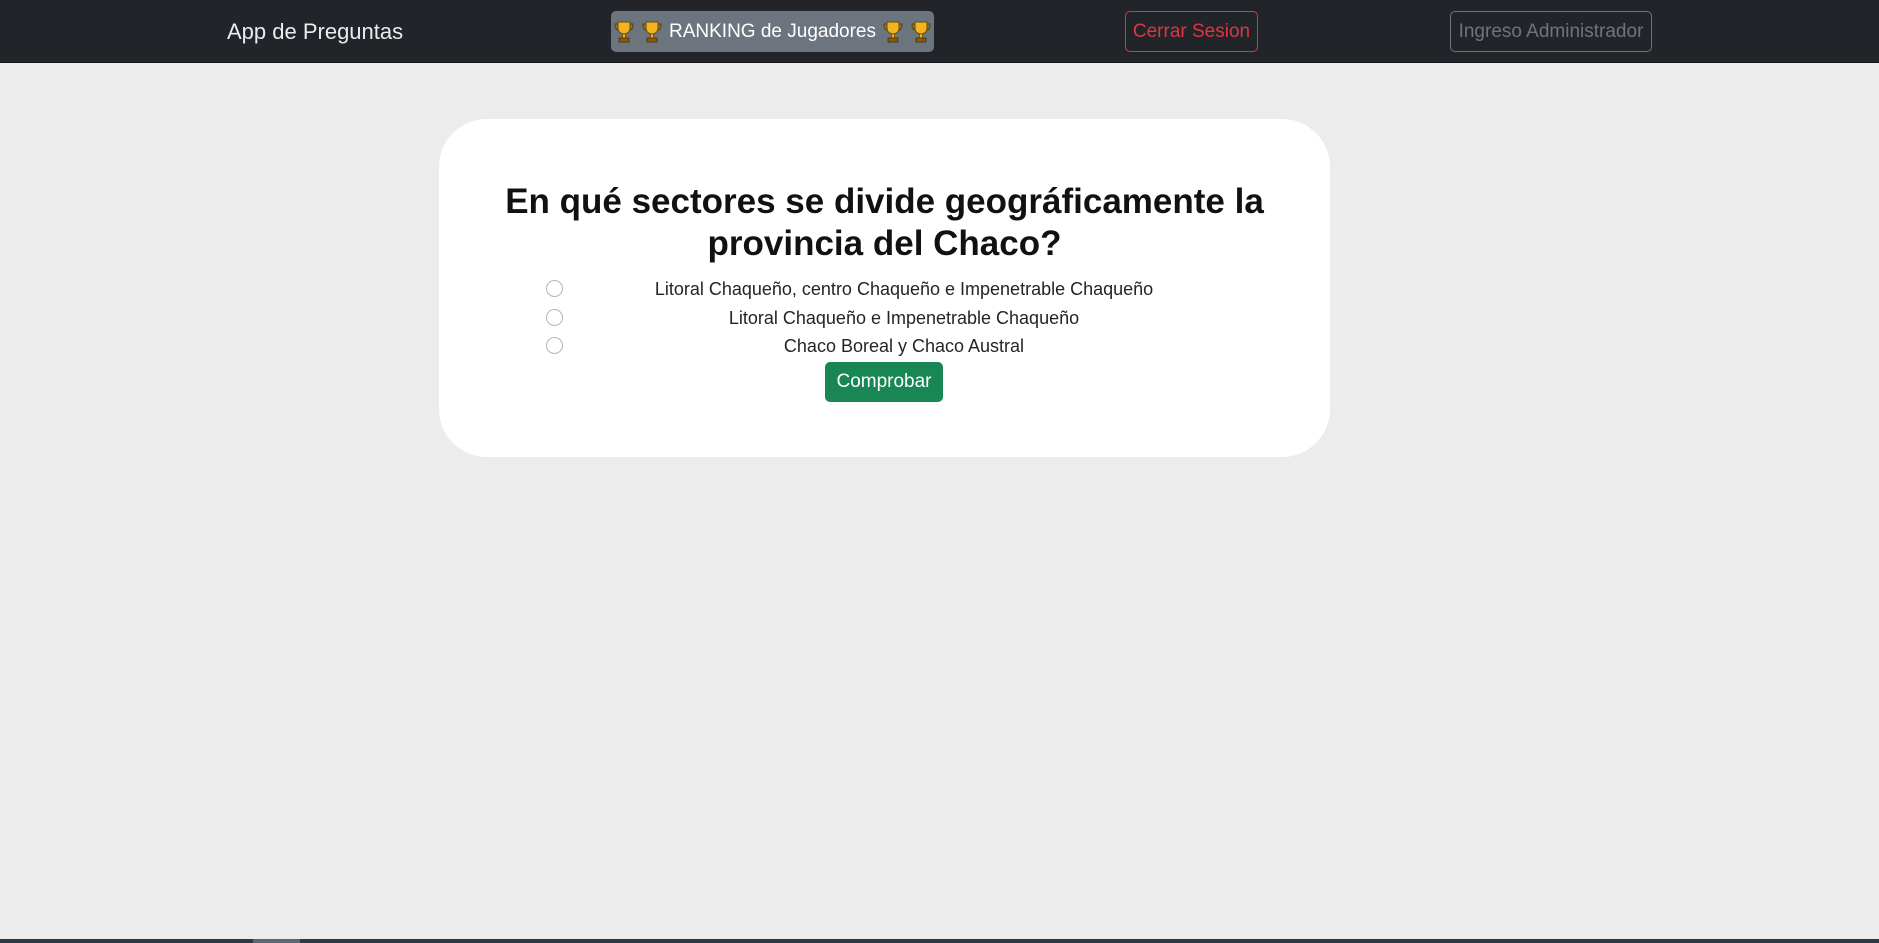 The width and height of the screenshot is (1879, 943). I want to click on admin-login-button: Ingreso Administrador, so click(1551, 31).